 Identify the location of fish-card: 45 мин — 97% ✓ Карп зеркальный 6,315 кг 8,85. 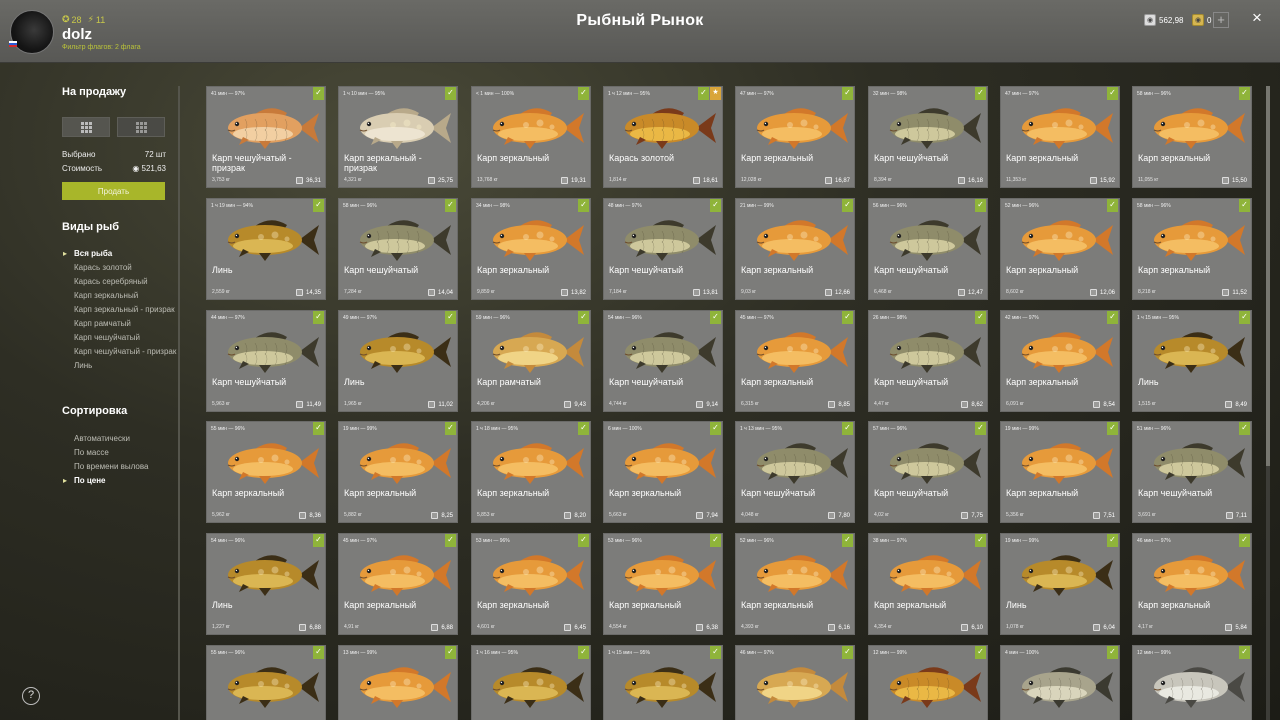
(795, 361).